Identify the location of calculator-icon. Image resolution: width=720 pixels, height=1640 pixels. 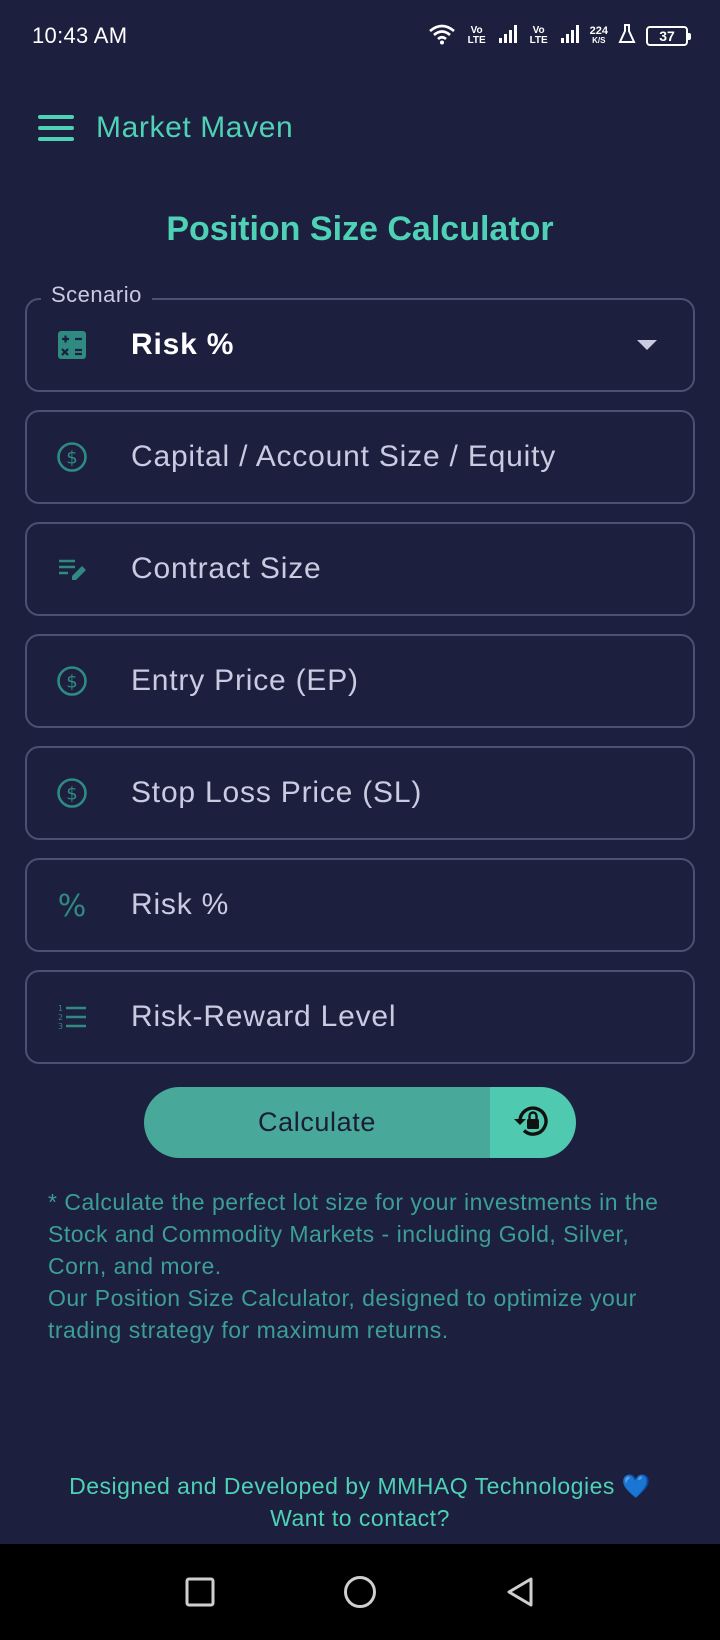
(72, 345).